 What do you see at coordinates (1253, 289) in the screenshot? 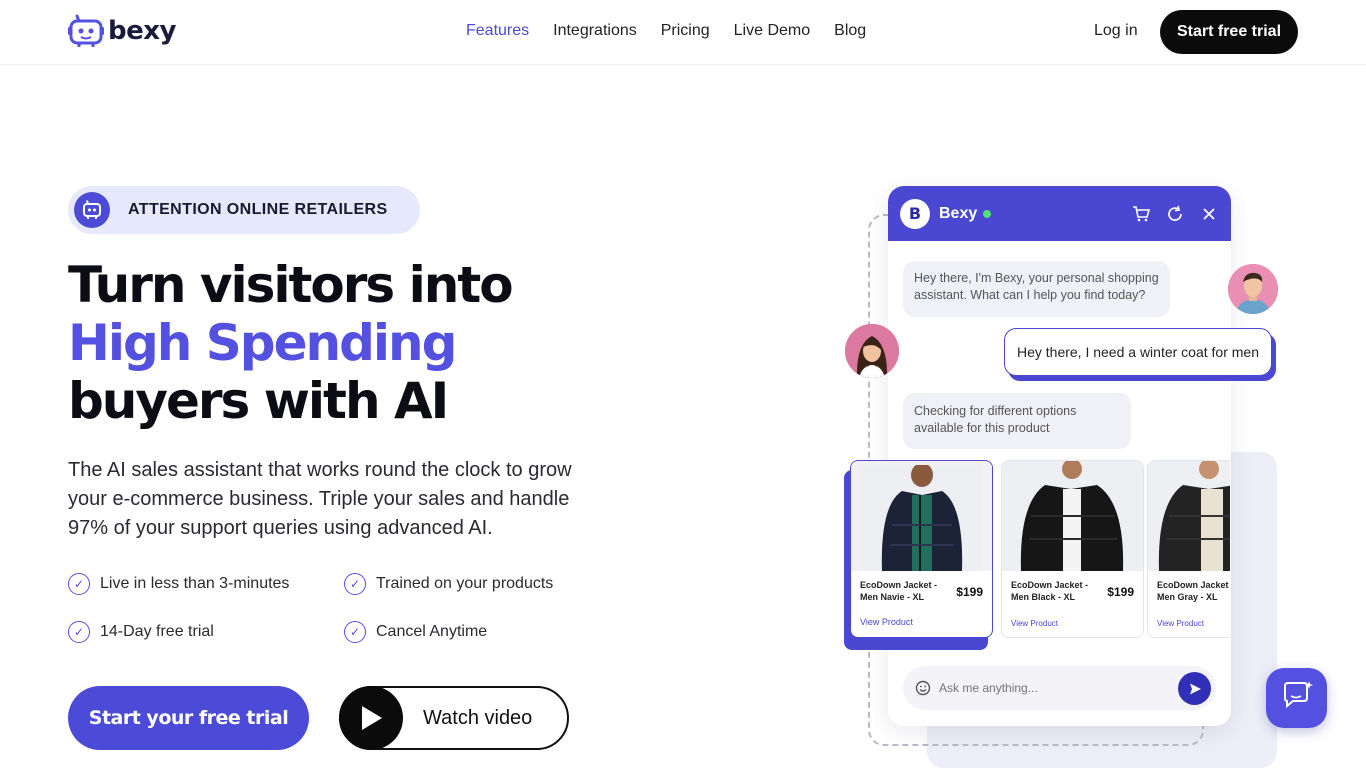
I see `user-avatar` at bounding box center [1253, 289].